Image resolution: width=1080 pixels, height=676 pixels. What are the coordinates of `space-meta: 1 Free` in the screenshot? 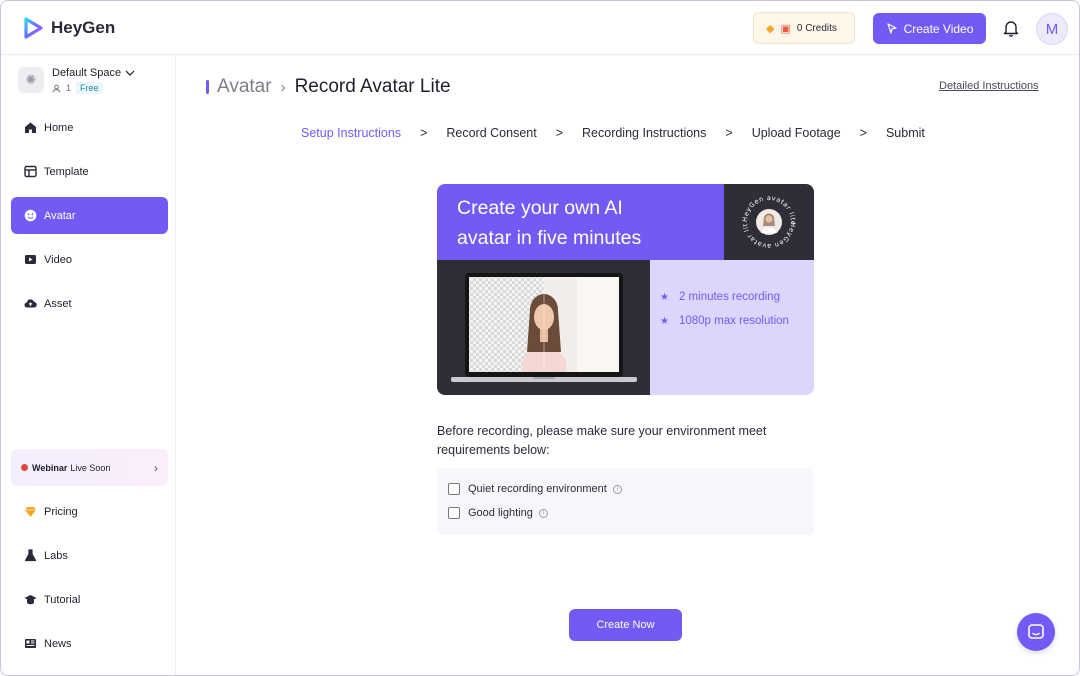 It's located at (93, 88).